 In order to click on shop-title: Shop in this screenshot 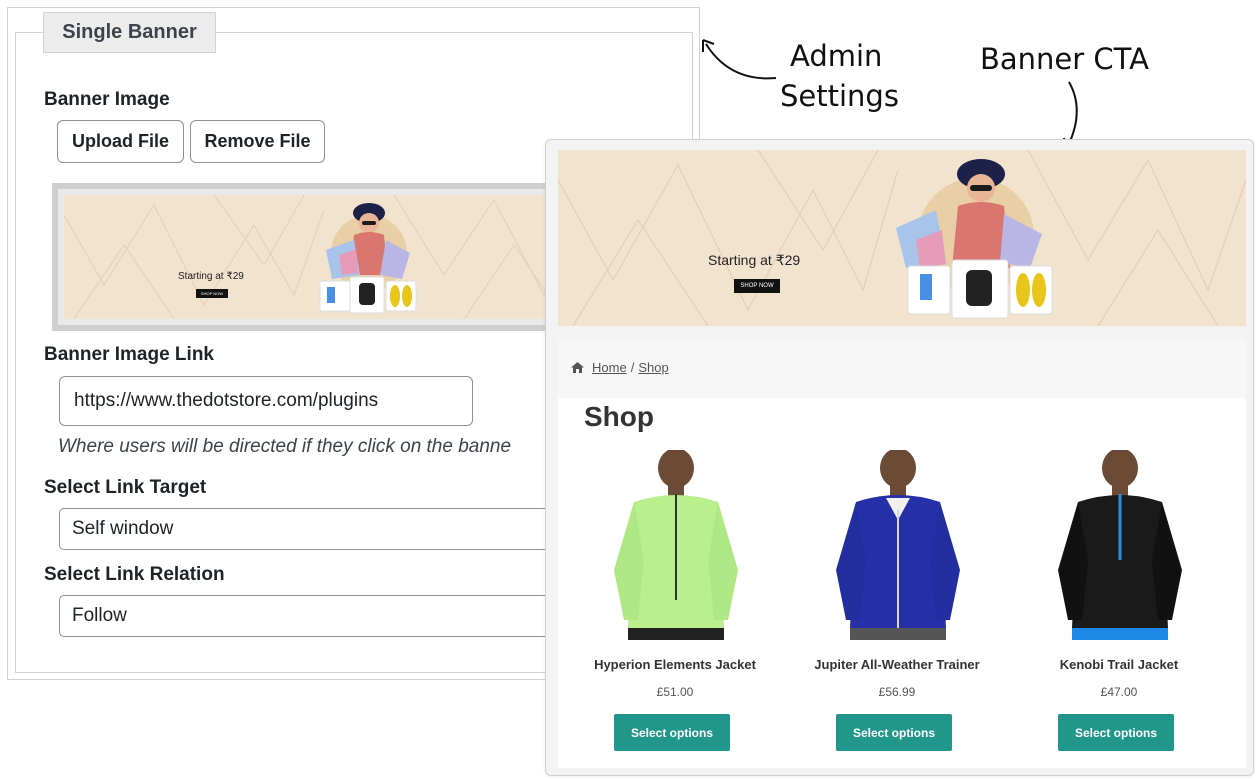, I will do `click(619, 416)`.